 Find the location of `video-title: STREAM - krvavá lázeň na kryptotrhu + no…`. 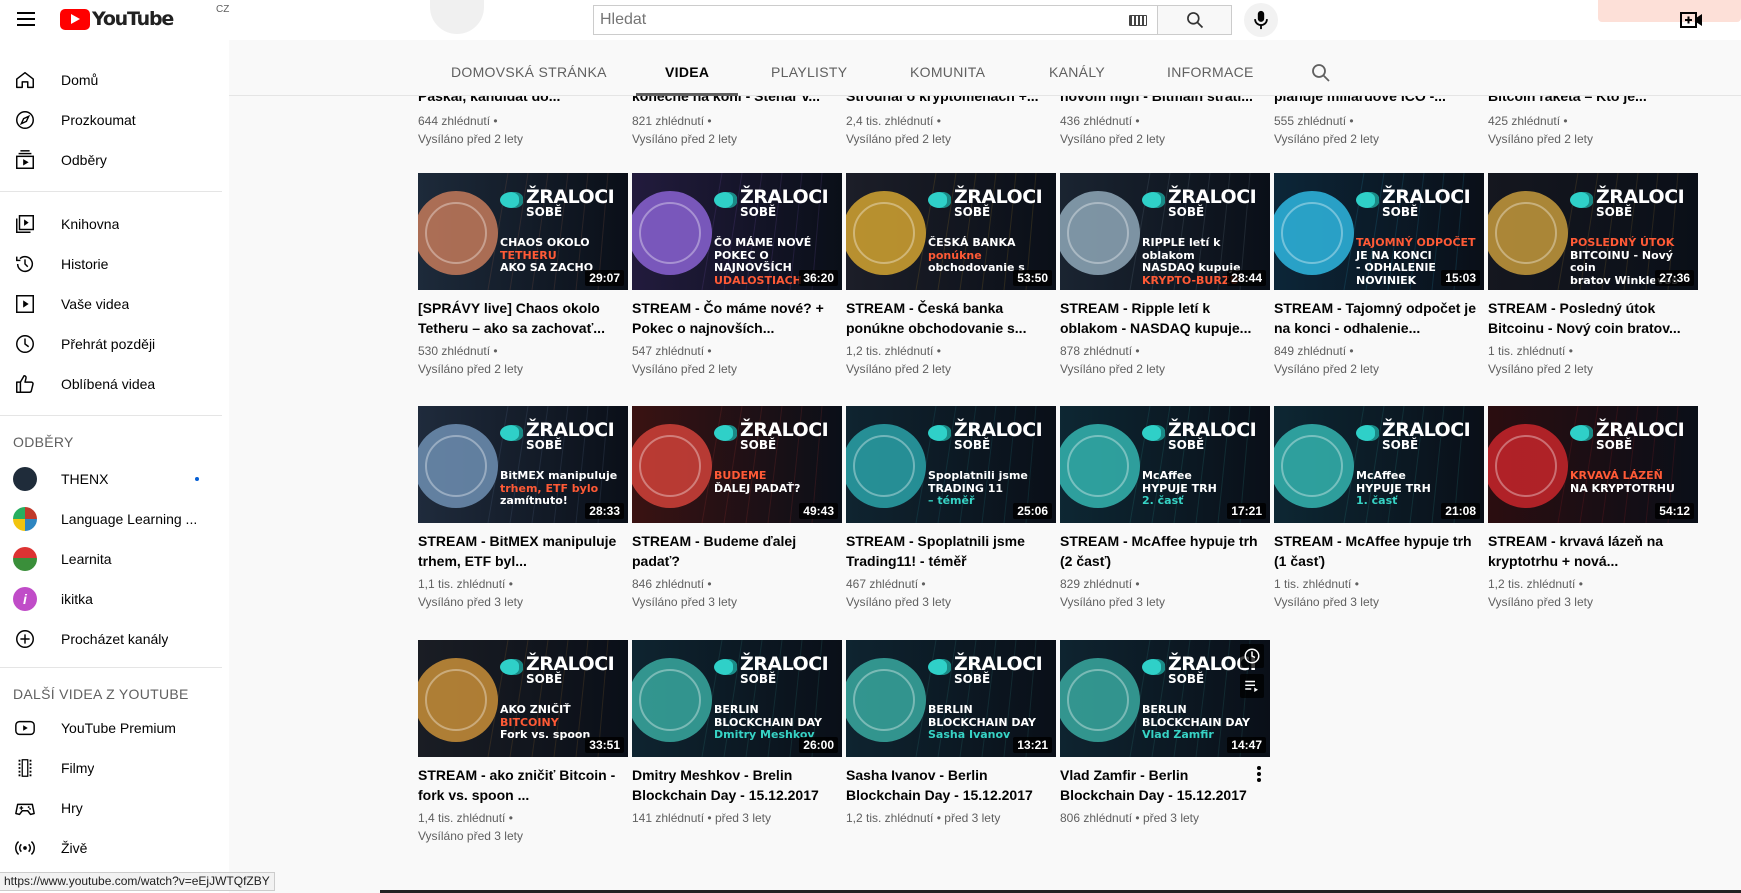

video-title: STREAM - krvavá lázeň na kryptotrhu + no… is located at coordinates (1593, 551).